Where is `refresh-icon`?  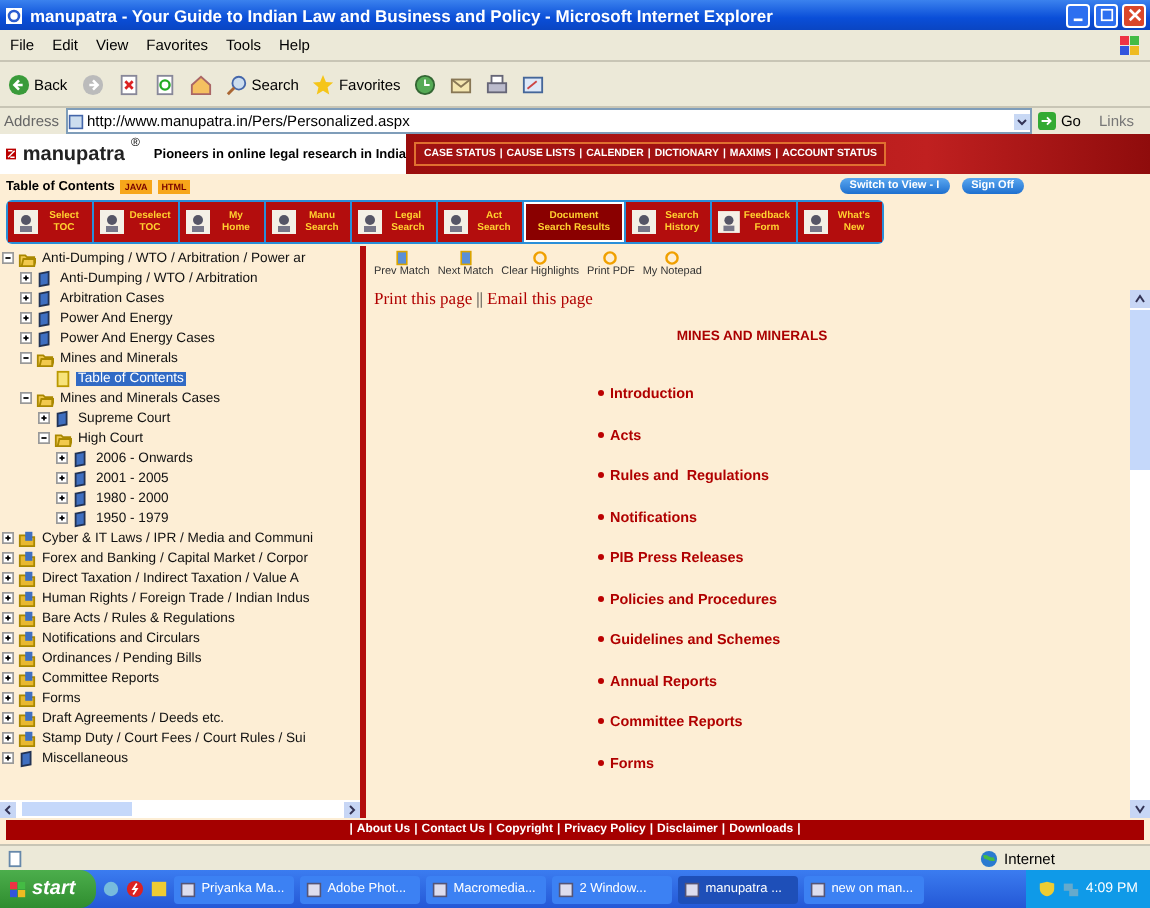
refresh-icon is located at coordinates (164, 84).